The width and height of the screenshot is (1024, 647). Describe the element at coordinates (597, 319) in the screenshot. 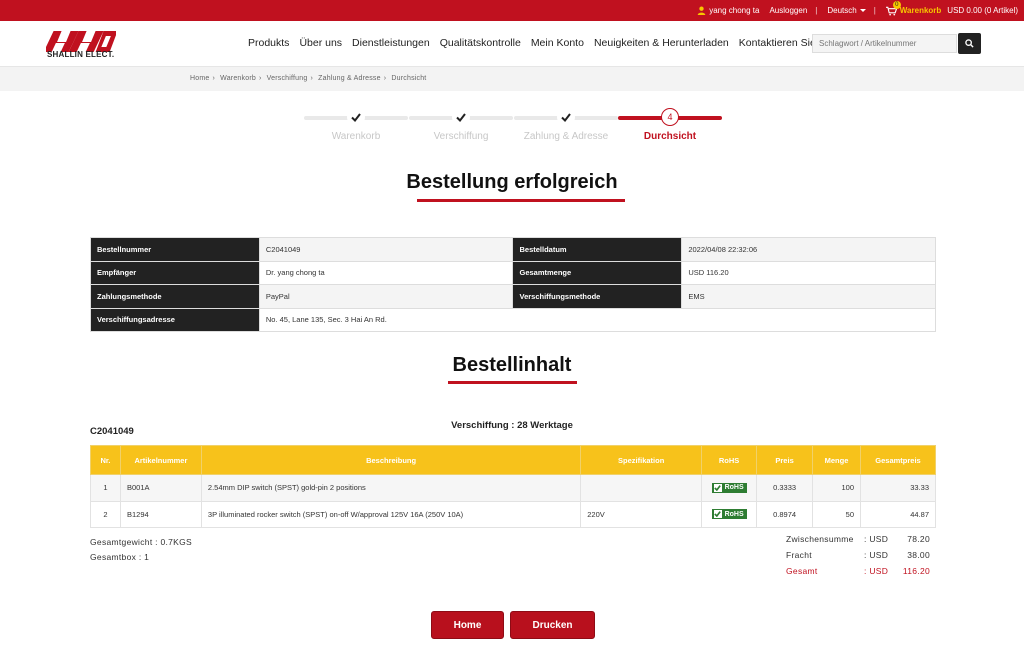

I see `address-value: No. 45, Lane 135, Sec. 3 Hai An Rd.` at that location.